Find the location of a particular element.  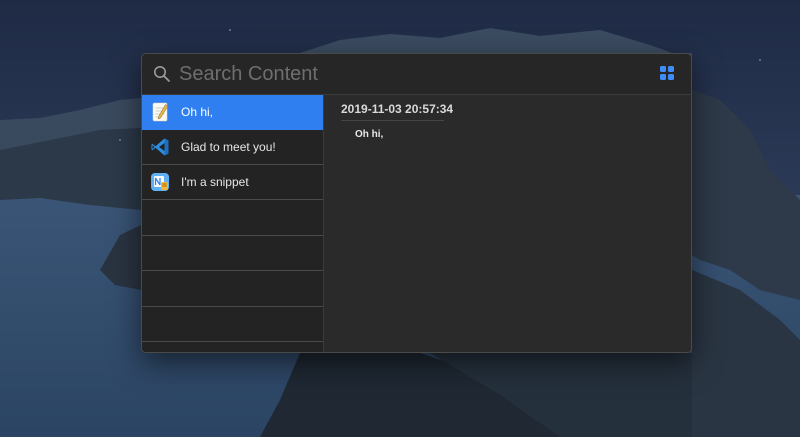

list-item-label: Oh hi, is located at coordinates (197, 112).